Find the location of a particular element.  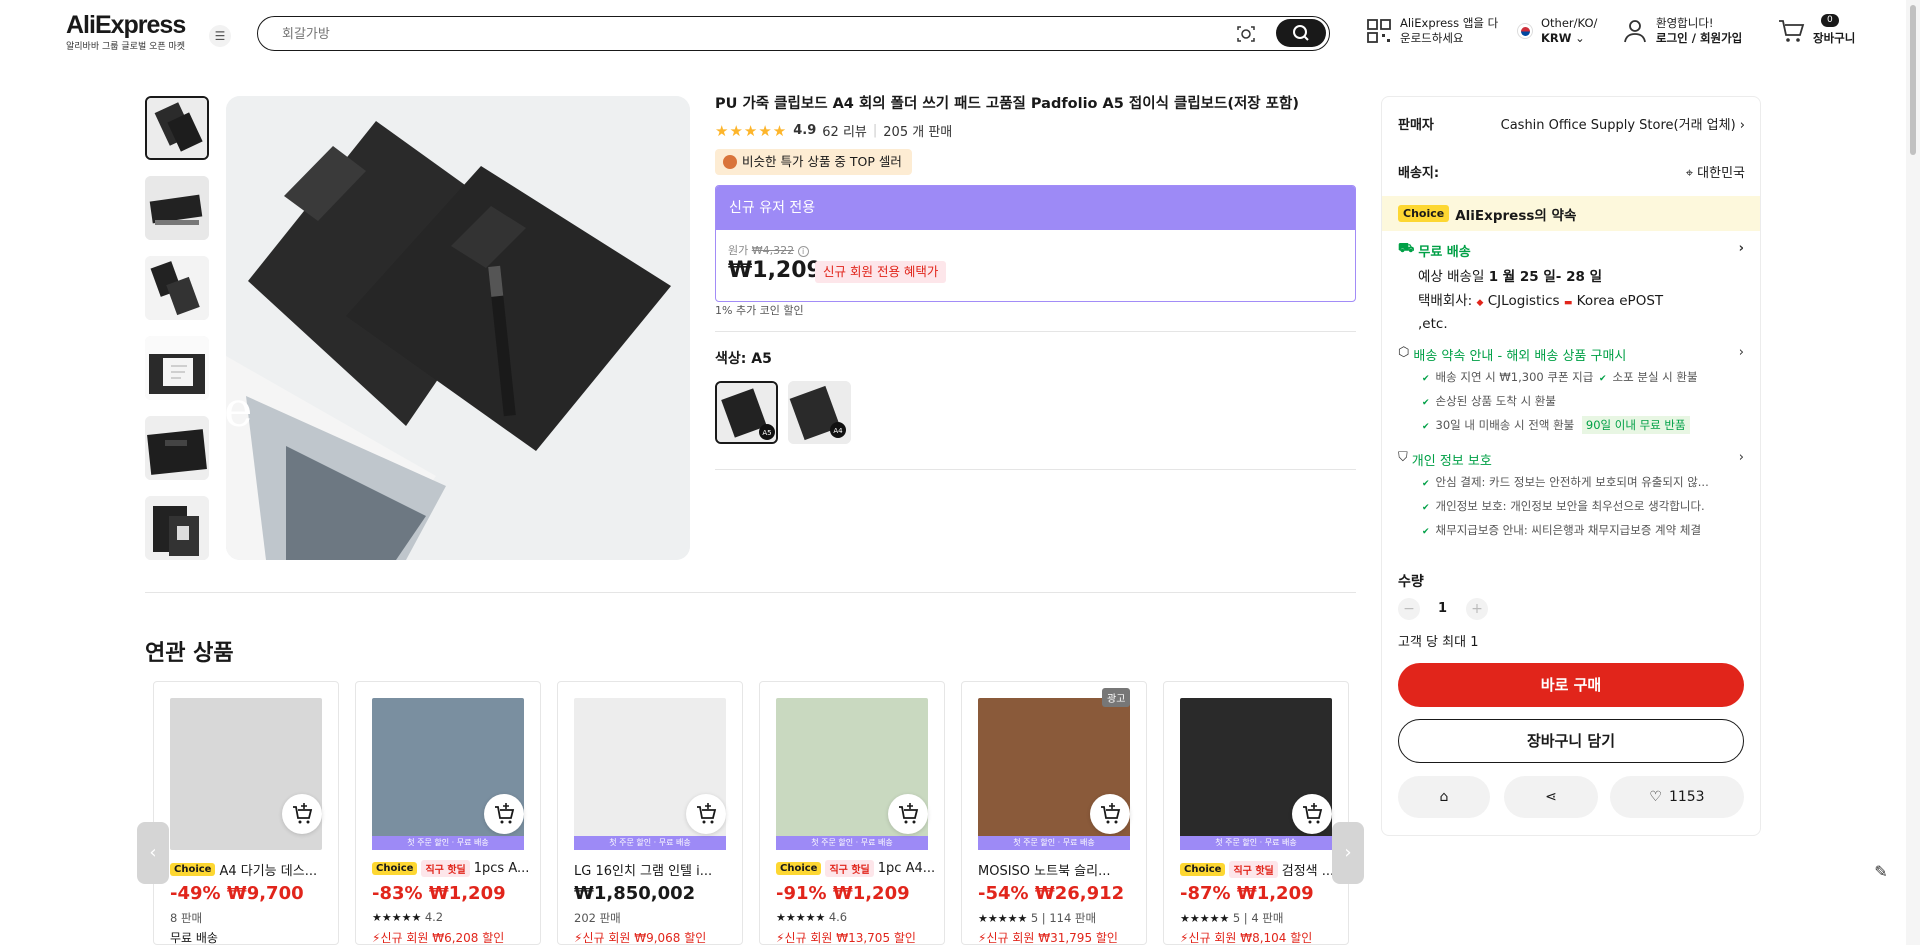

chevron-right-icon: › is located at coordinates (1741, 457).